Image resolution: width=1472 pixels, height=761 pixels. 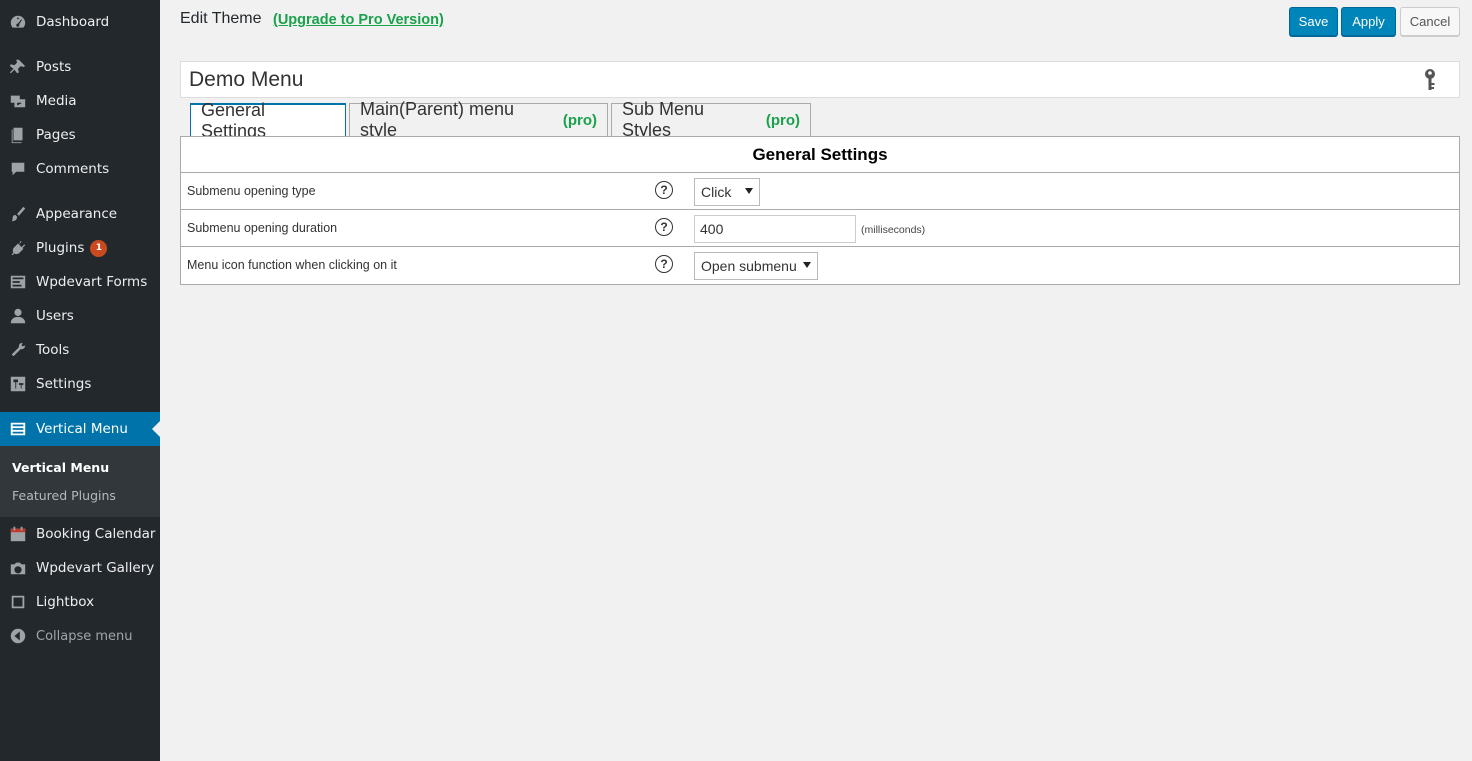 What do you see at coordinates (18, 169) in the screenshot?
I see `comments-icon` at bounding box center [18, 169].